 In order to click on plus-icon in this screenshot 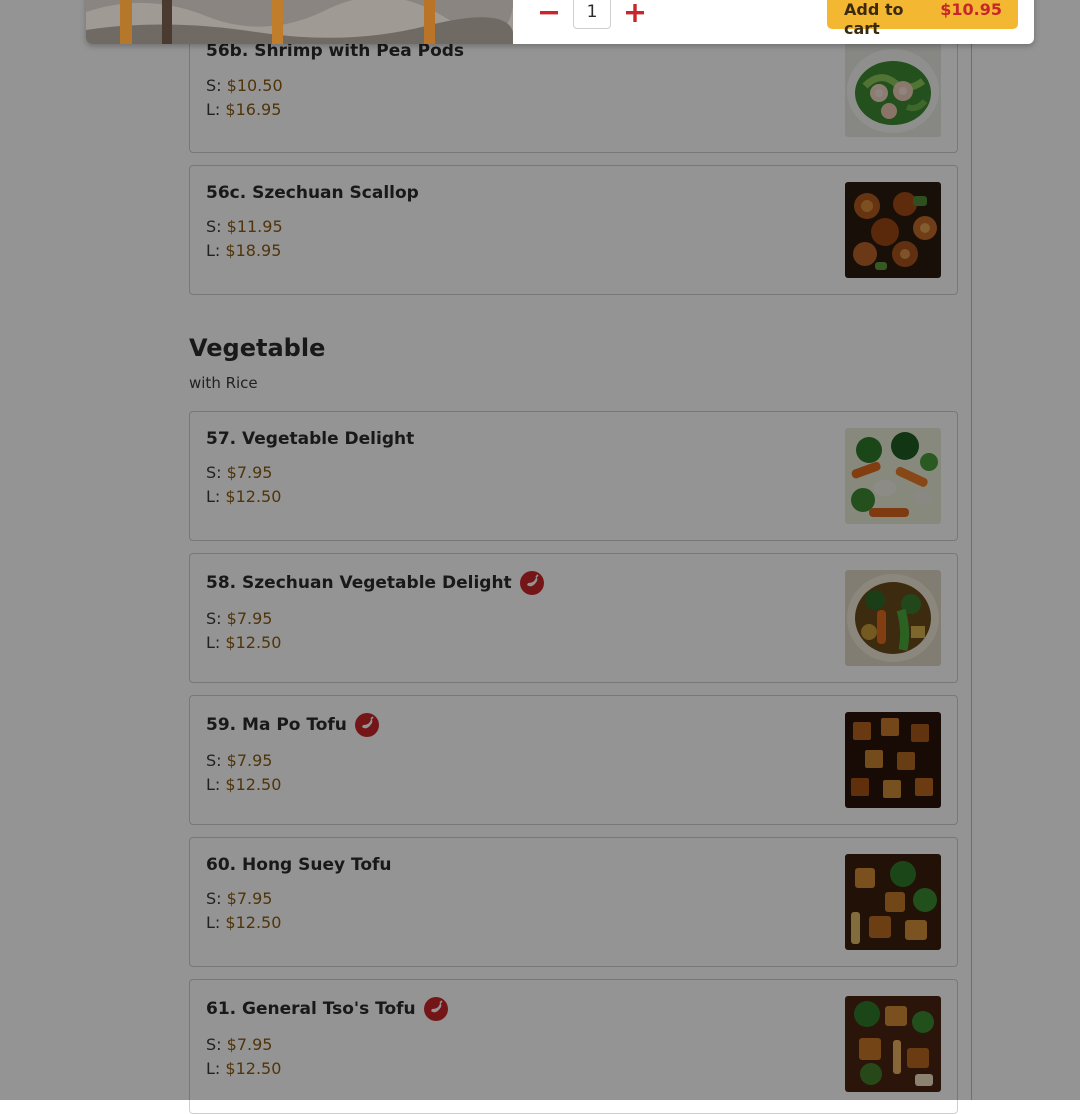, I will do `click(635, 13)`.